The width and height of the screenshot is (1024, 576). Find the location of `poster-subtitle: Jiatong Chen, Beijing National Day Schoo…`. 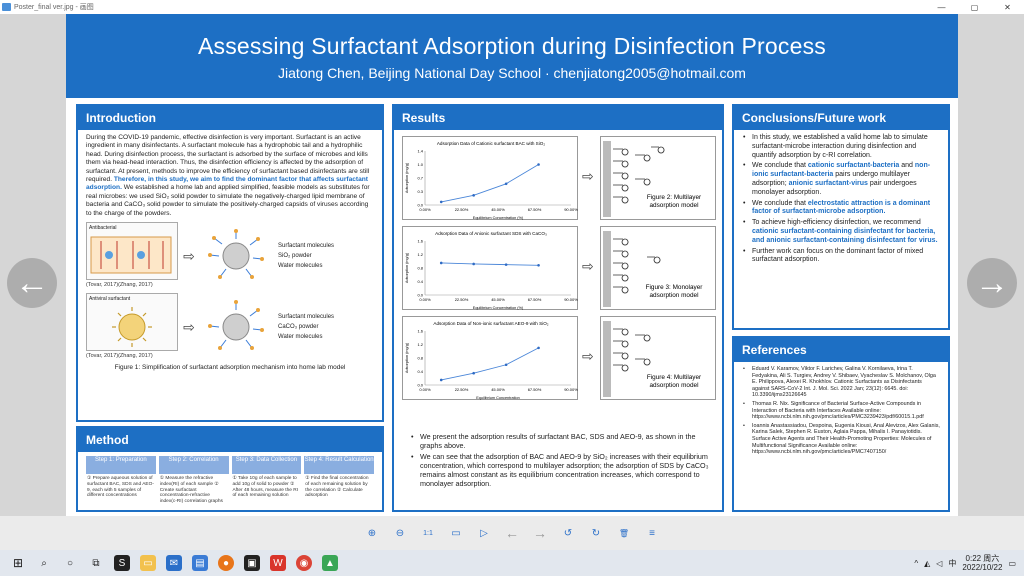

poster-subtitle: Jiatong Chen, Beijing National Day Schoo… is located at coordinates (512, 73).